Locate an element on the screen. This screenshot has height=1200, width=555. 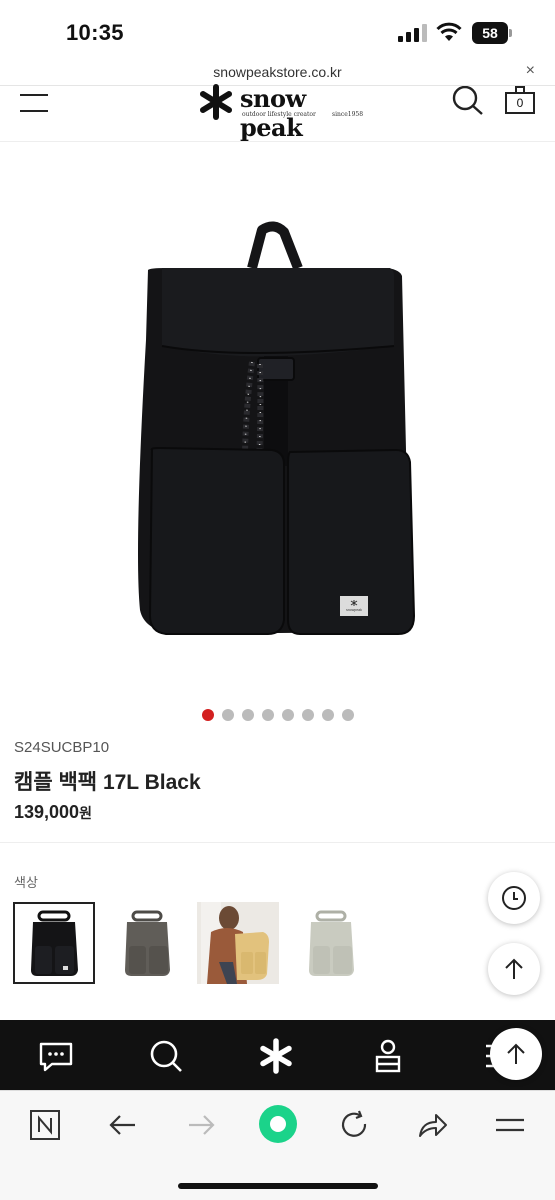
url-text: snowpeakstore.co.kr is located at coordinates (277, 72).